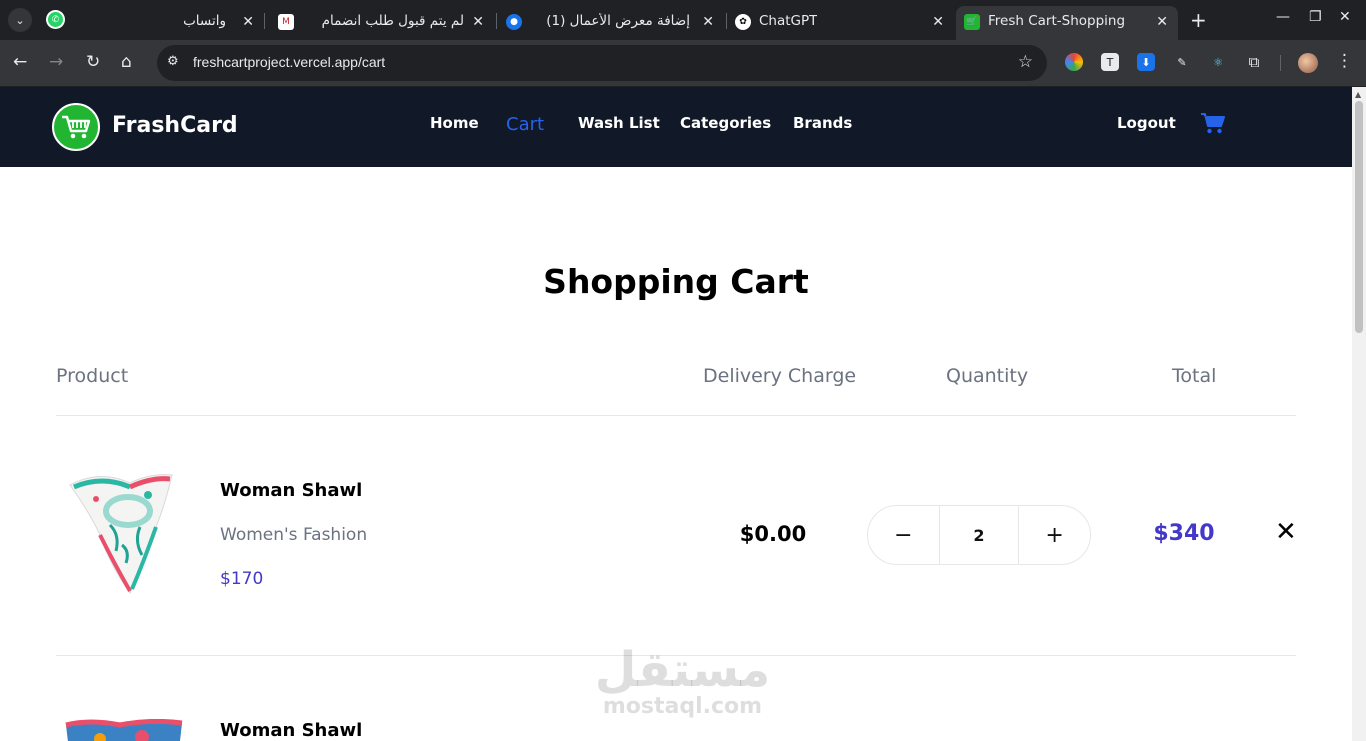 This screenshot has height=741, width=1366. What do you see at coordinates (780, 376) in the screenshot?
I see `header-delivery-charge: Delivery Charge` at bounding box center [780, 376].